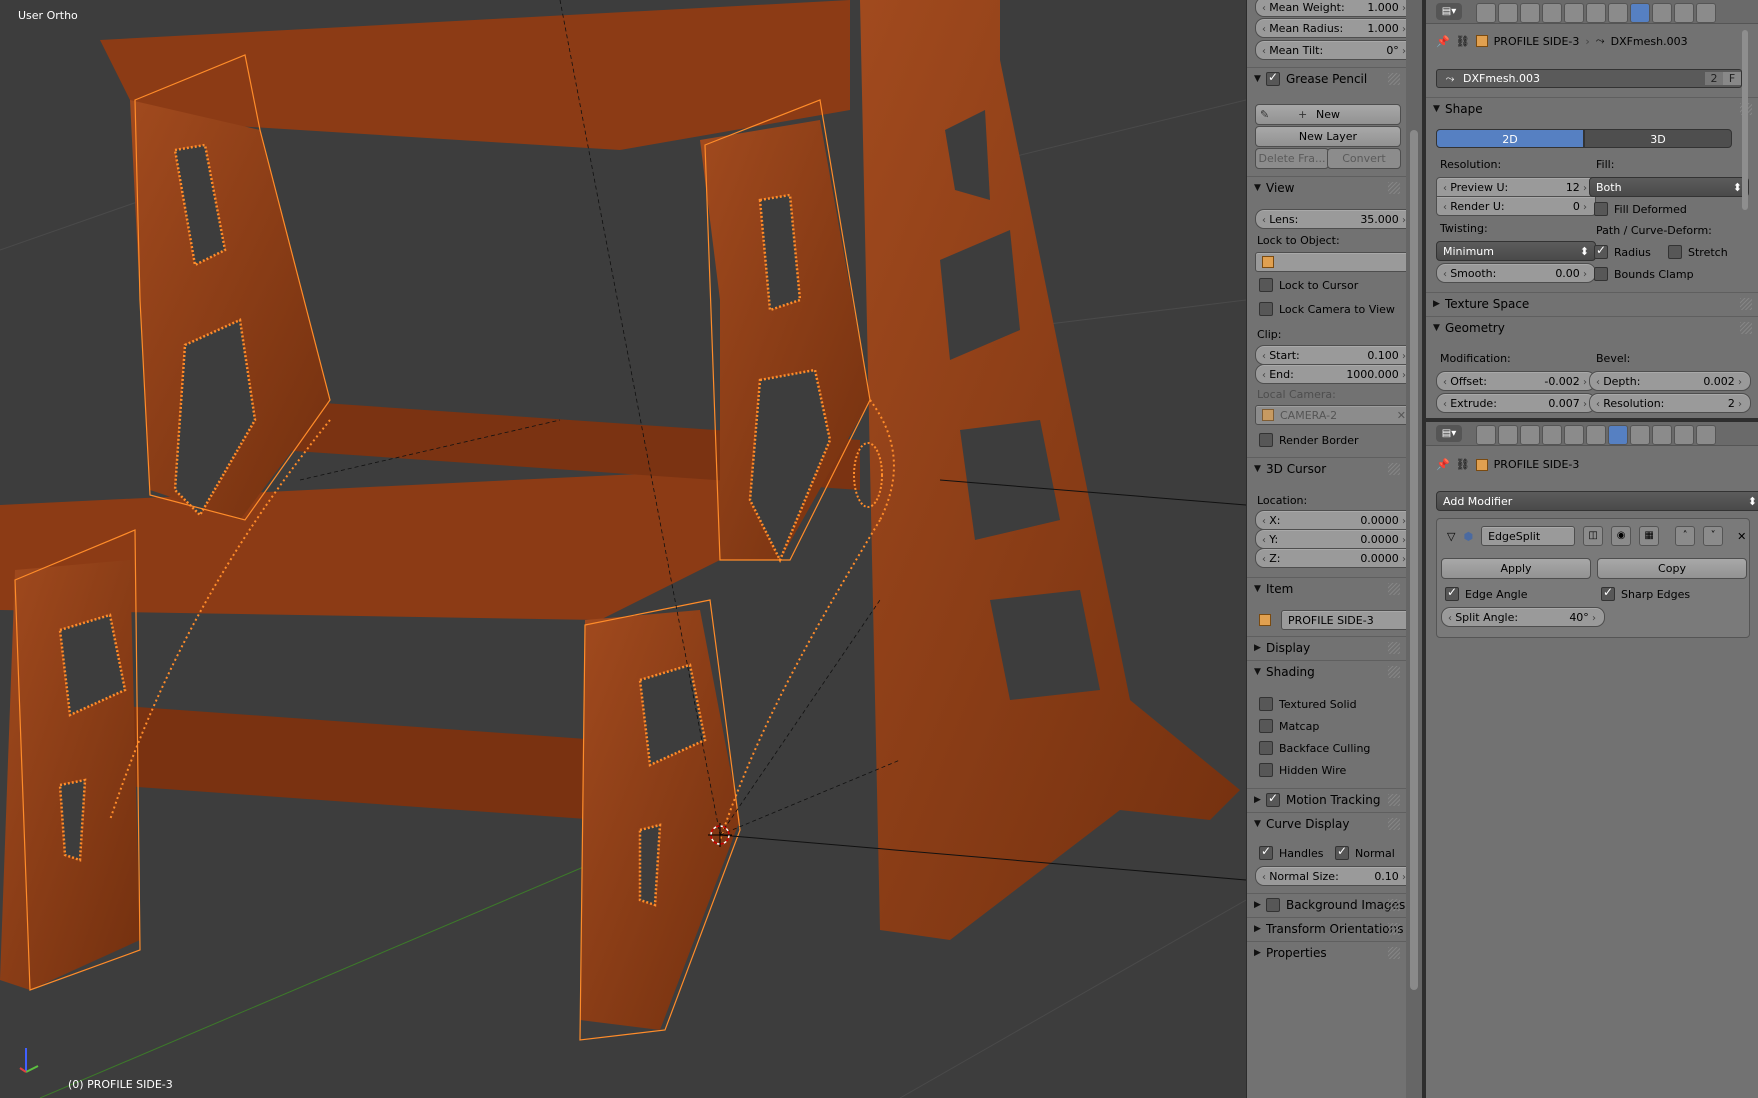 The height and width of the screenshot is (1098, 1758). What do you see at coordinates (1672, 568) in the screenshot?
I see `copy-button: Copy` at bounding box center [1672, 568].